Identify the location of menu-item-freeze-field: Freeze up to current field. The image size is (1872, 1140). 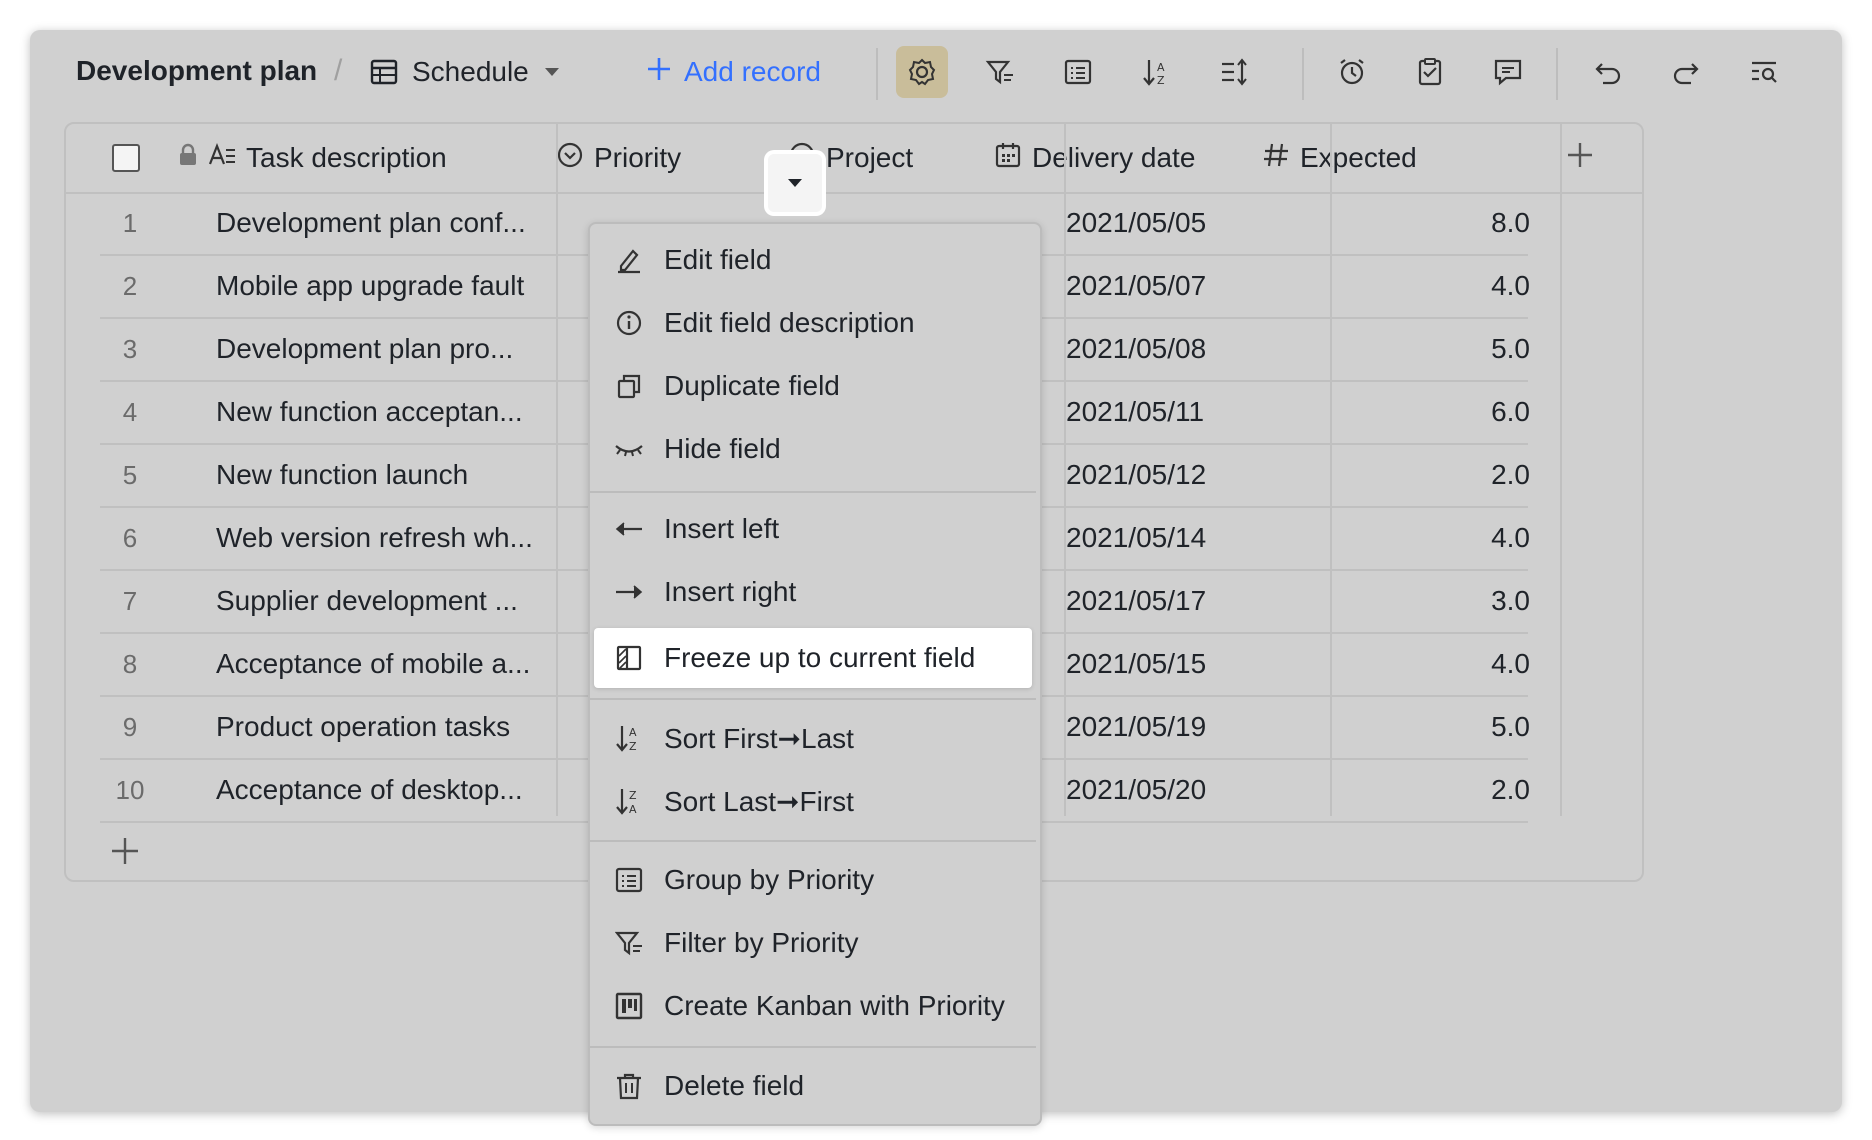
(813, 658).